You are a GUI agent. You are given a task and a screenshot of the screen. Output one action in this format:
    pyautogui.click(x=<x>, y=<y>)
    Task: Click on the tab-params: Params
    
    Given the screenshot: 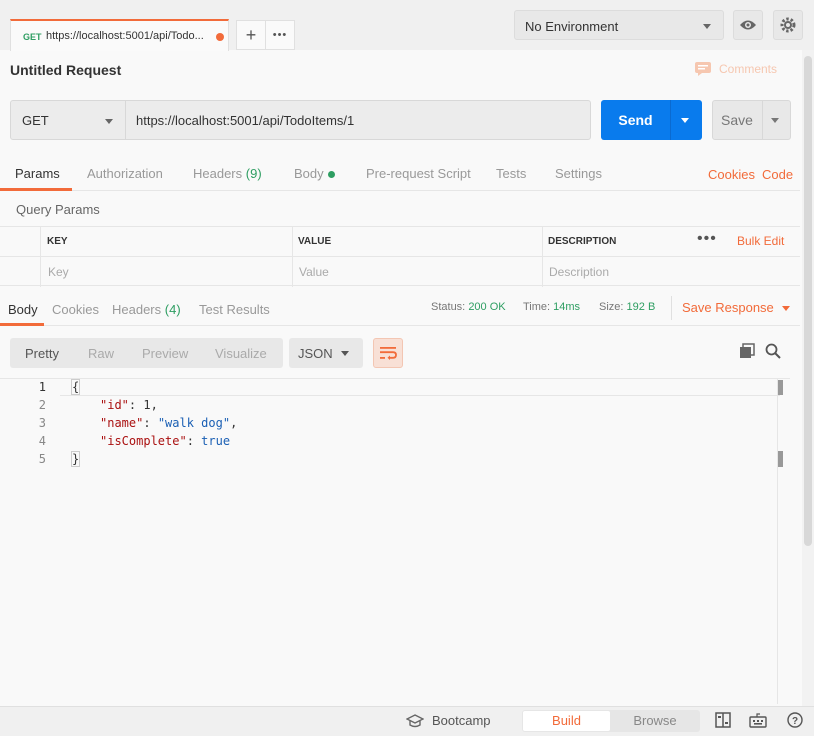 What is the action you would take?
    pyautogui.click(x=37, y=173)
    